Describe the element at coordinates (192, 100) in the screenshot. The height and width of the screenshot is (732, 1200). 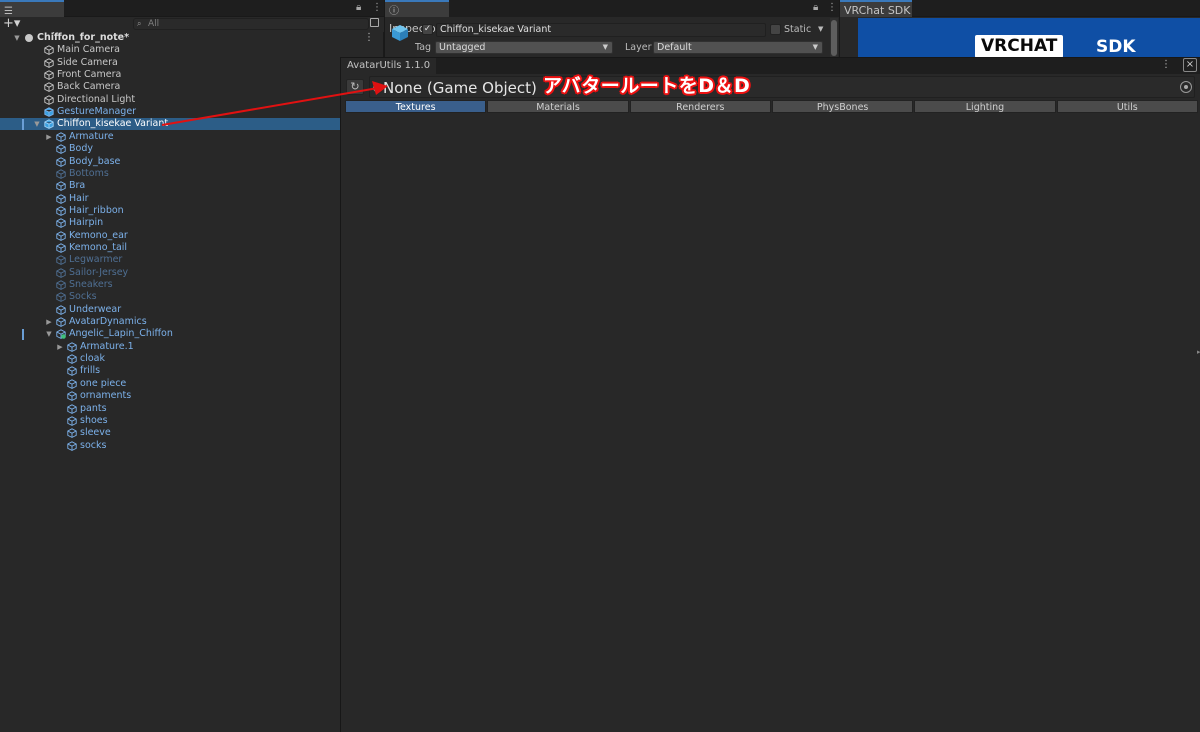
I see `hierarchy-item-directional-light: Directional Light` at that location.